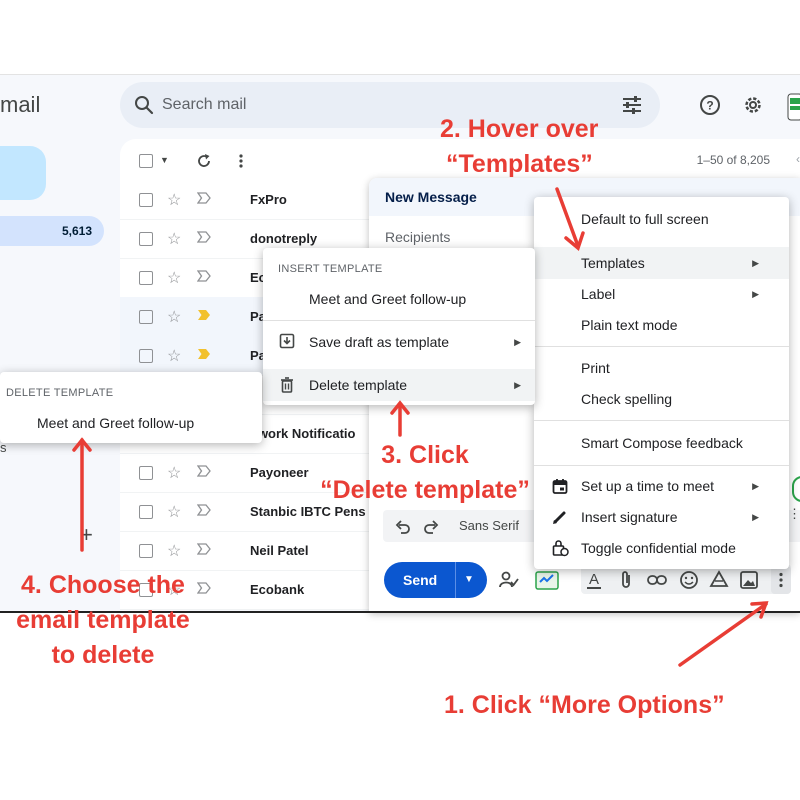  Describe the element at coordinates (723, 634) in the screenshot. I see `arrow-step1` at that location.